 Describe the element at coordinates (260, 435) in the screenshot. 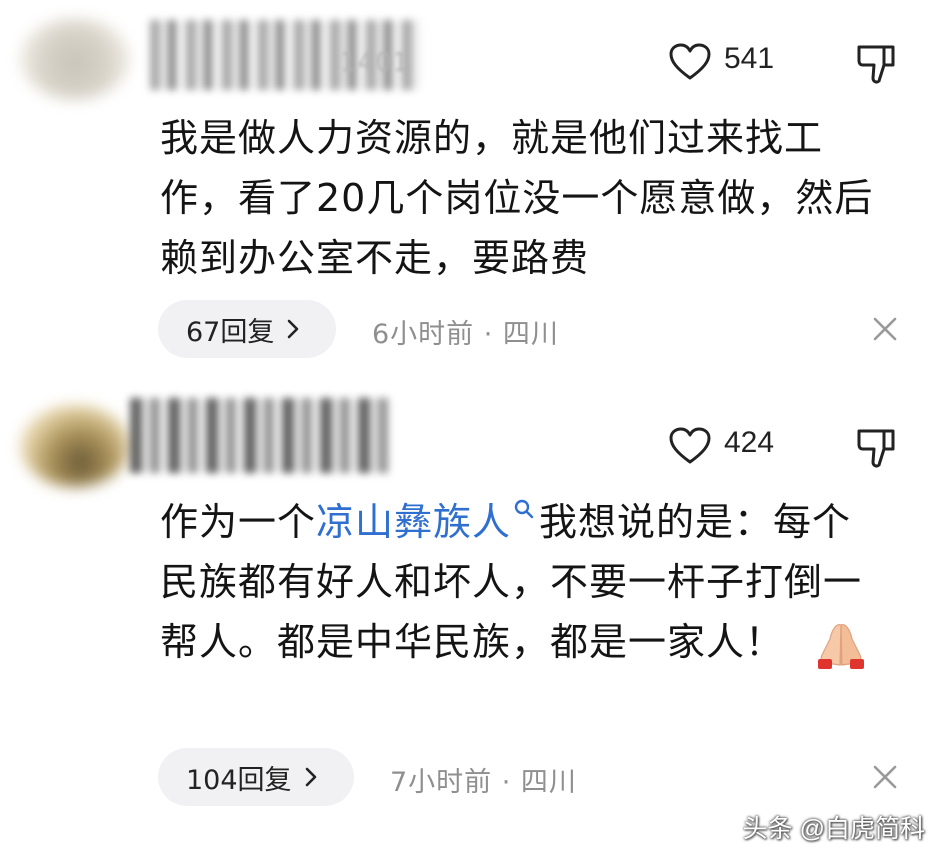

I see `username-obscured` at that location.